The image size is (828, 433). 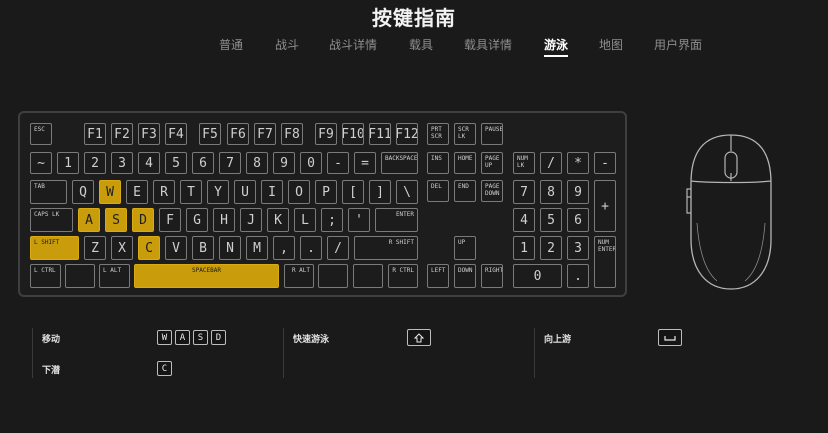 I want to click on key-npadd: +, so click(x=605, y=206).